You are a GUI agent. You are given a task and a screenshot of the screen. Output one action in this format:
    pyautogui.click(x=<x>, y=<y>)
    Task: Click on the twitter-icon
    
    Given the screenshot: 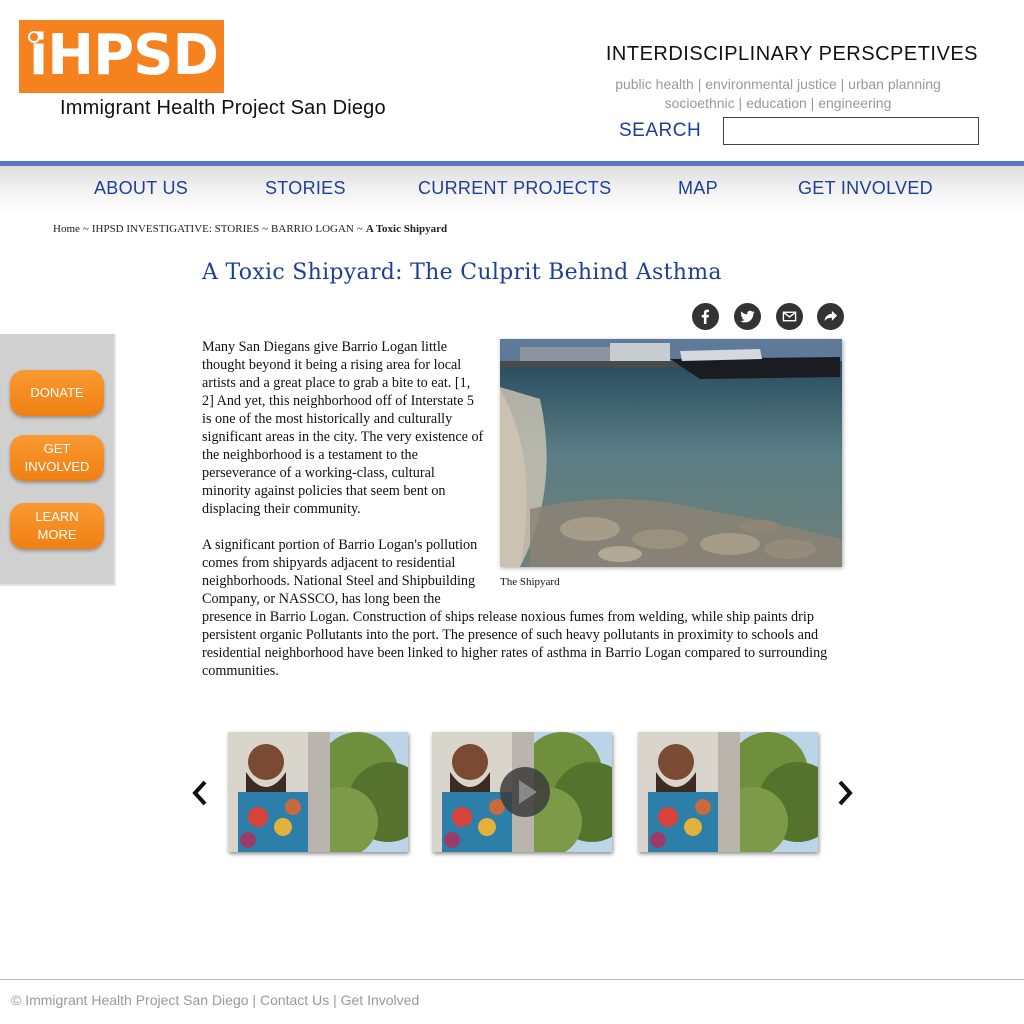 What is the action you would take?
    pyautogui.click(x=747, y=316)
    